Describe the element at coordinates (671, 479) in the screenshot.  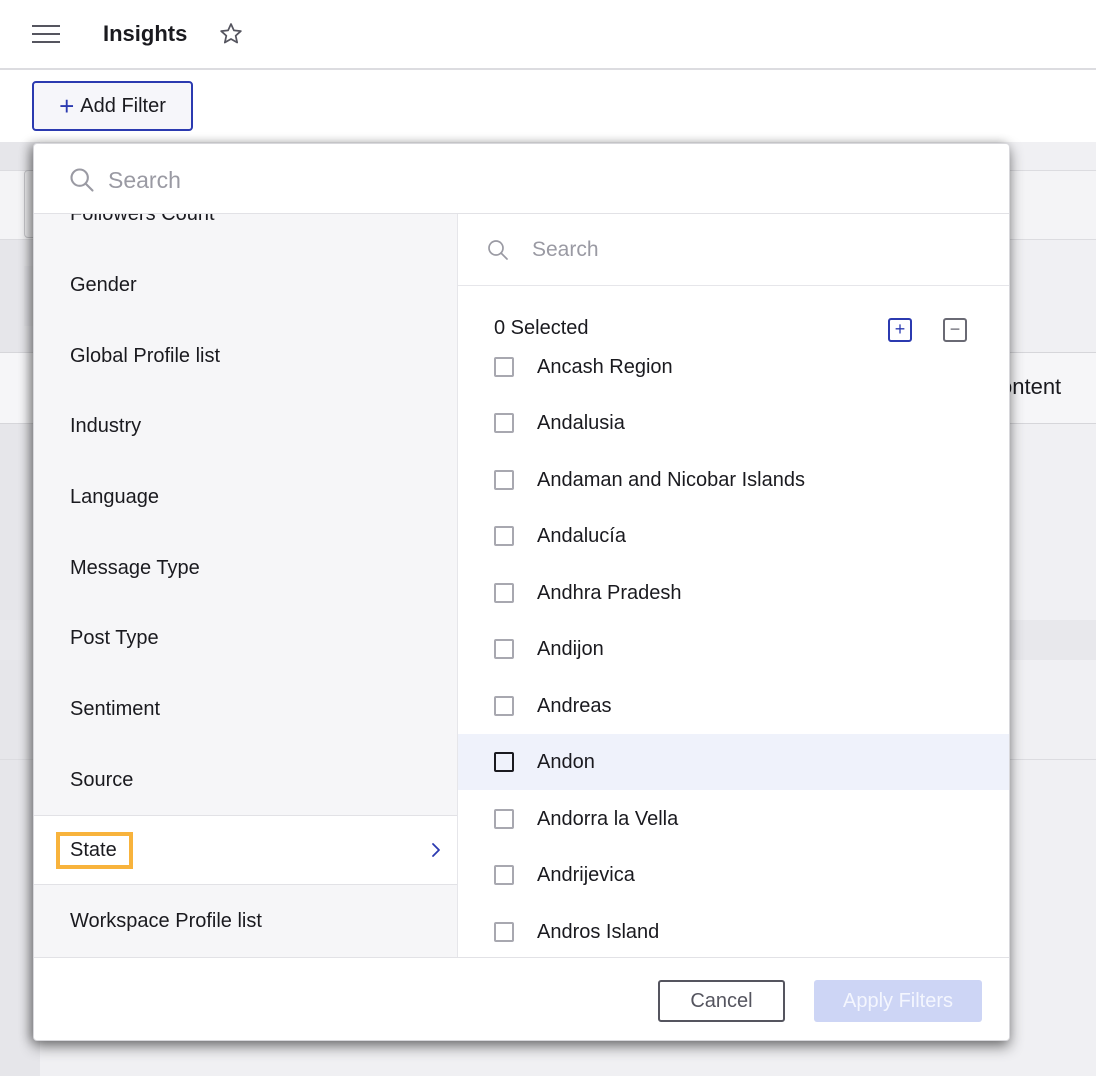
I see `option-label: Andaman and Nicobar Islands` at that location.